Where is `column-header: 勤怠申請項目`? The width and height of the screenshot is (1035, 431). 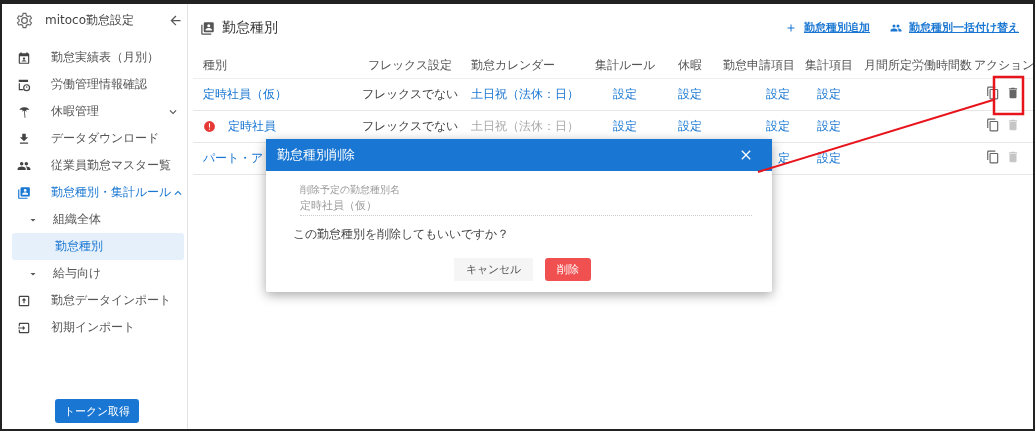 column-header: 勤怠申請項目 is located at coordinates (759, 65).